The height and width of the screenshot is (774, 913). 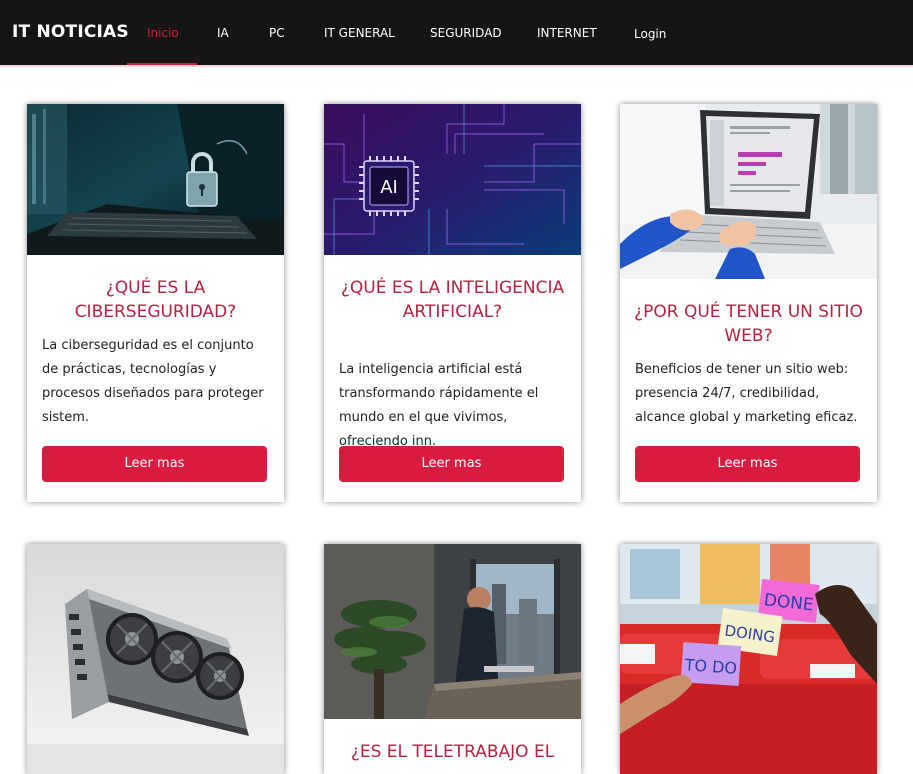 I want to click on article-card-teletrabajo: ¿ES EL TELETRABAJO EL, so click(x=452, y=659).